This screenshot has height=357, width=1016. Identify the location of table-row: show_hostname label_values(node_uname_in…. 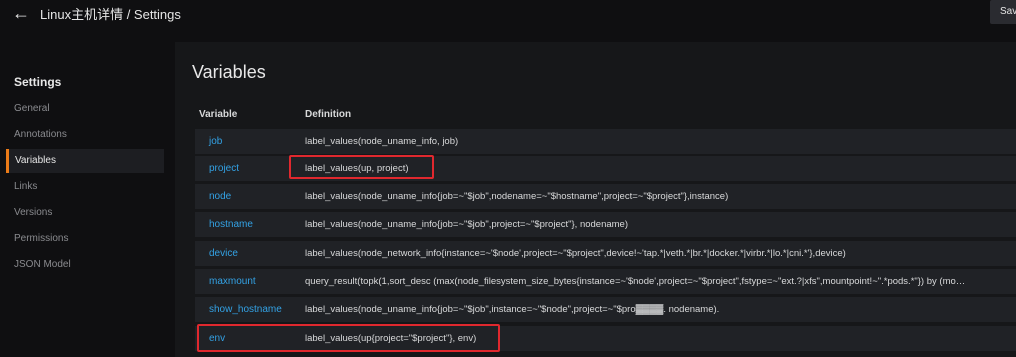
(605, 309).